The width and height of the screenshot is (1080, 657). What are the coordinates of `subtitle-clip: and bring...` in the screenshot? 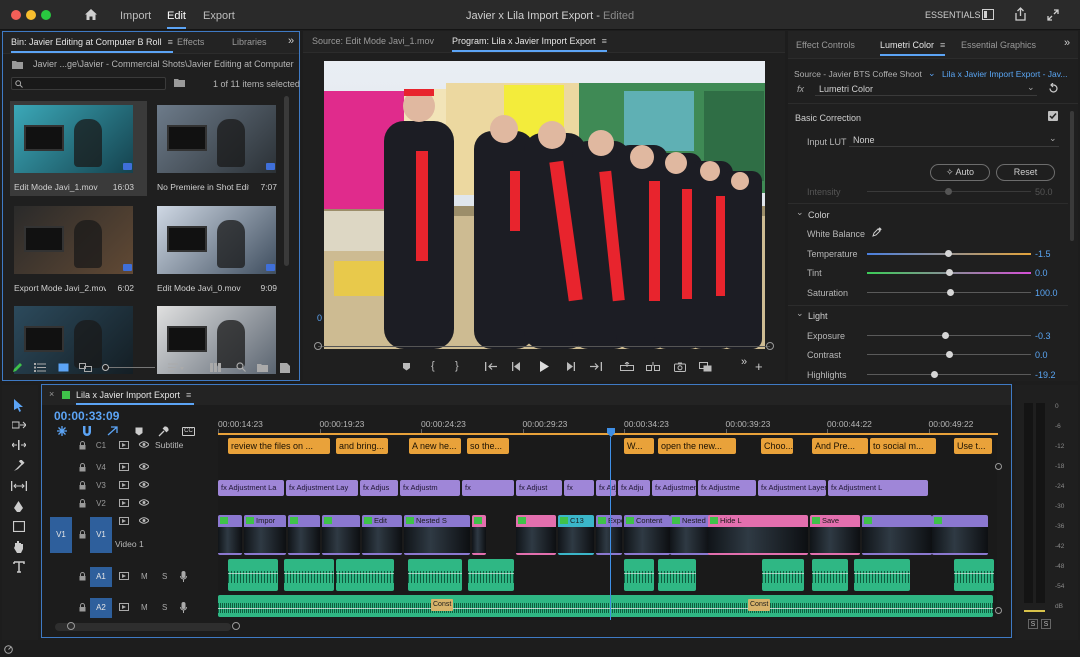 It's located at (362, 446).